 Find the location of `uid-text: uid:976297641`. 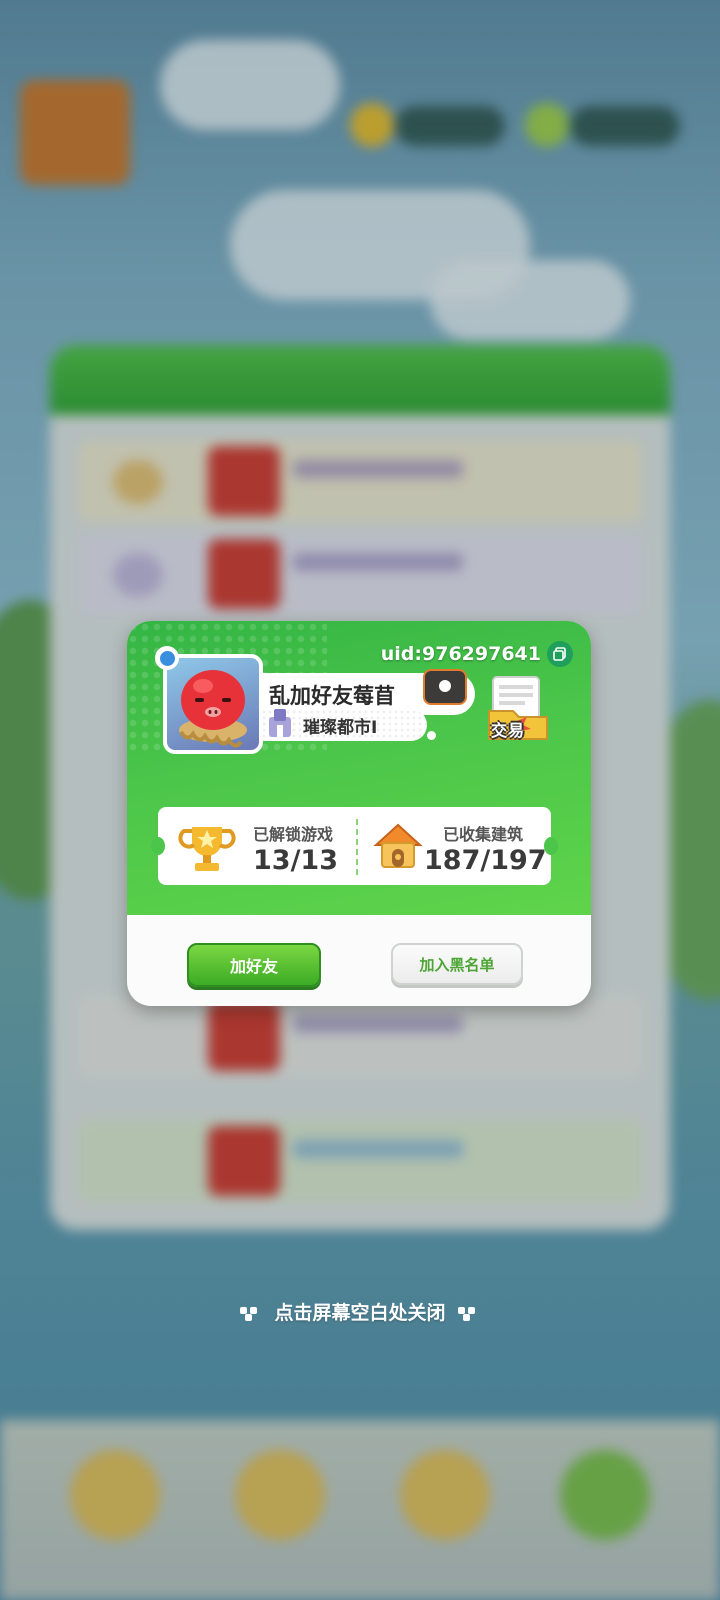

uid-text: uid:976297641 is located at coordinates (460, 654).